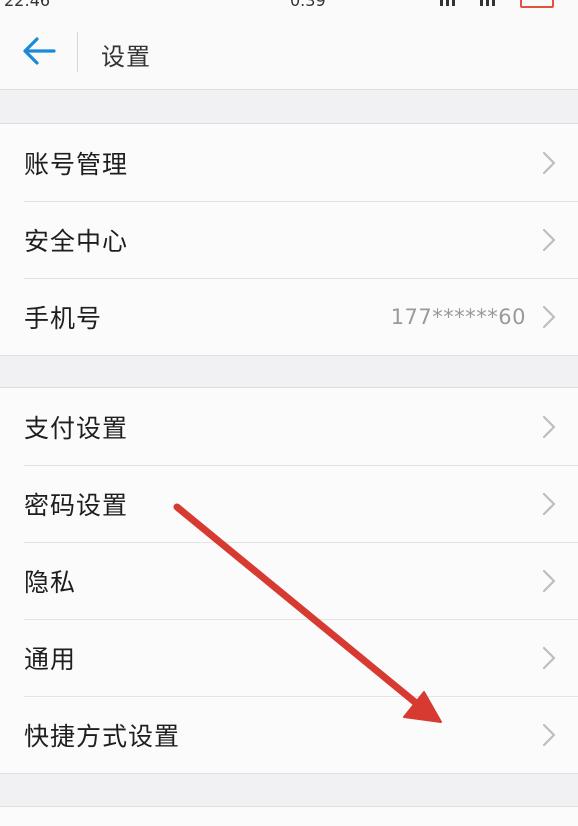 This screenshot has width=578, height=826. I want to click on battery-icon, so click(537, 4).